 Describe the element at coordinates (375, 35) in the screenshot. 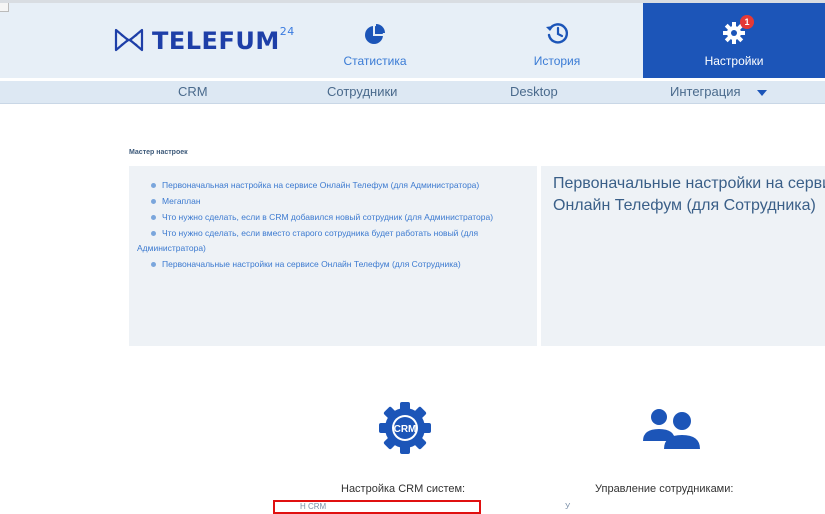

I see `pie-chart-icon` at that location.